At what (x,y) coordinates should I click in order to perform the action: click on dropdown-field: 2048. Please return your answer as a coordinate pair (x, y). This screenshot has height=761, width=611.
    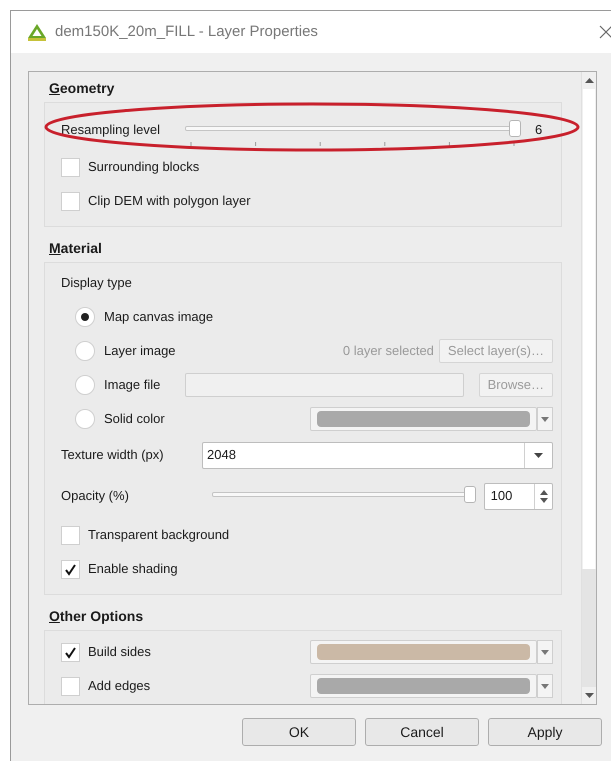
    Looking at the image, I should click on (377, 455).